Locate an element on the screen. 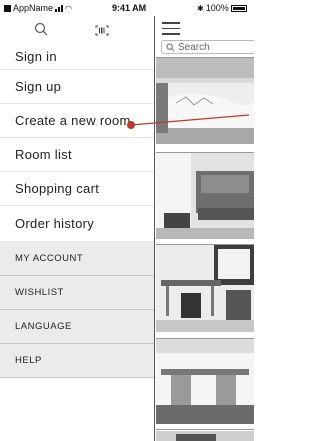 This screenshot has width=320, height=441. search-placeholder: Search is located at coordinates (194, 47).